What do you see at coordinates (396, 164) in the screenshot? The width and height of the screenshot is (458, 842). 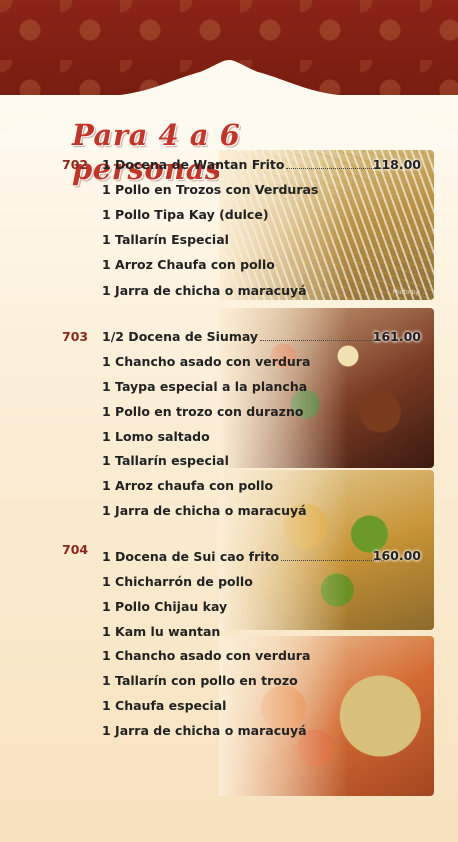 I see `combo-price: 118.00` at bounding box center [396, 164].